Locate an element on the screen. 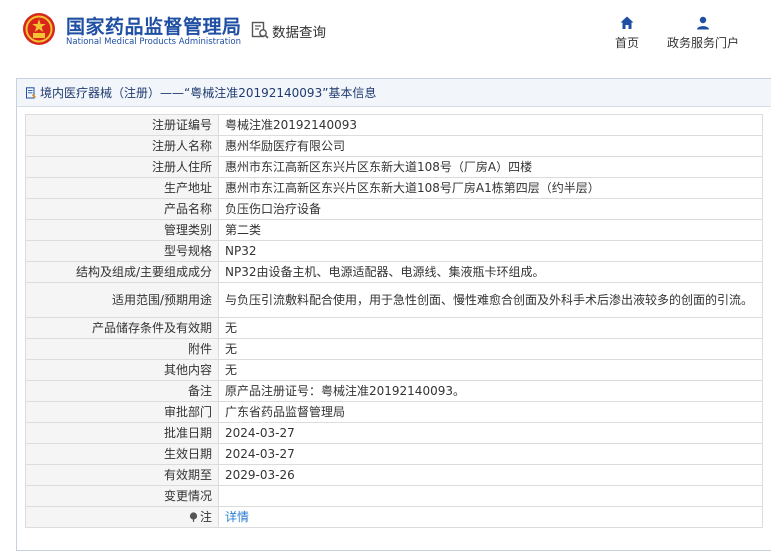 The height and width of the screenshot is (551, 771). row-label: 有效期至 is located at coordinates (122, 475).